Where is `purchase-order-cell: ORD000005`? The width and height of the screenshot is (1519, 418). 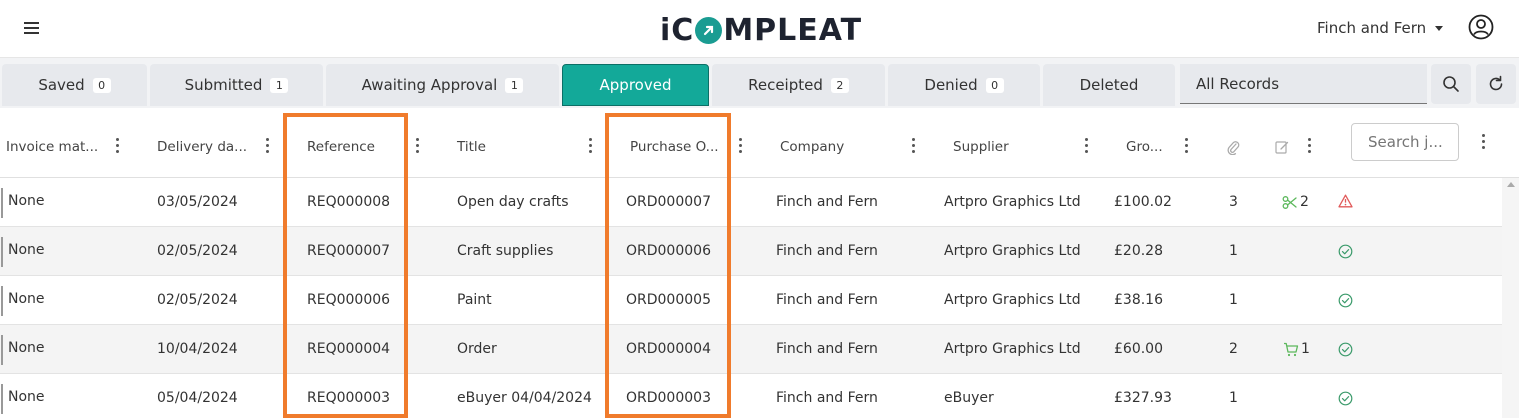
purchase-order-cell: ORD000005 is located at coordinates (668, 300).